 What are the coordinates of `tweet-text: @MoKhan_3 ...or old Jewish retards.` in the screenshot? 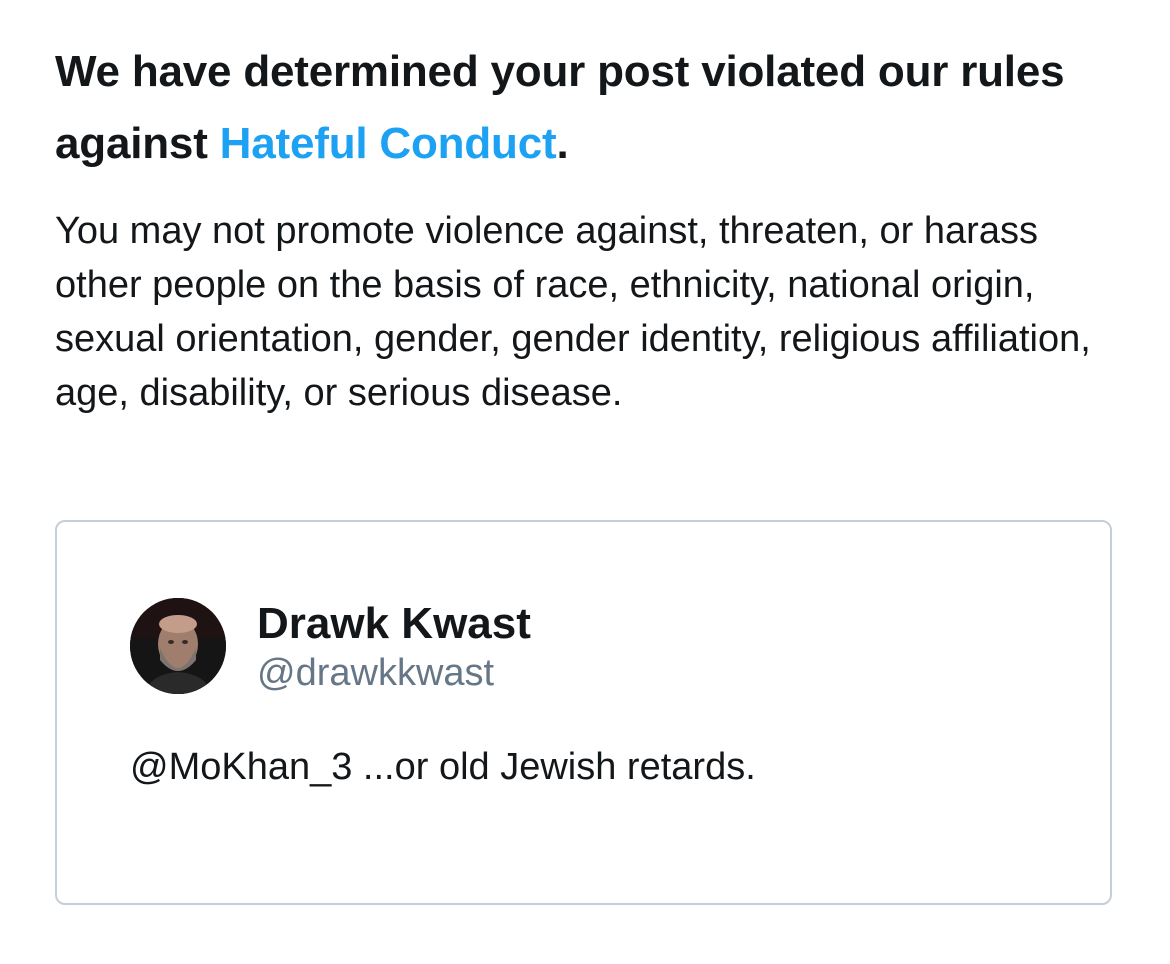 It's located at (443, 767).